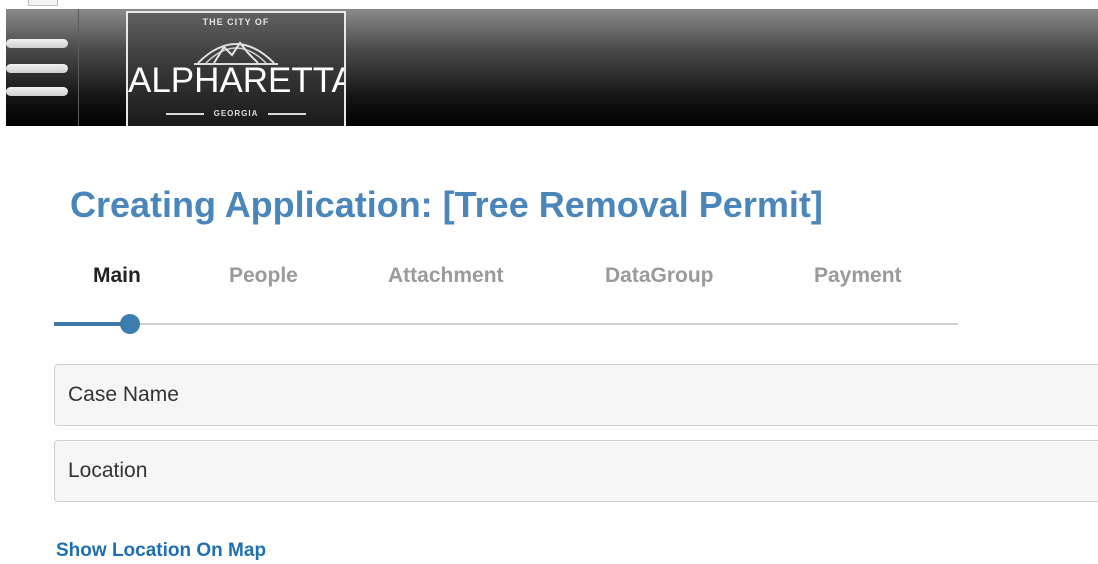 This screenshot has height=564, width=1098. What do you see at coordinates (263, 276) in the screenshot?
I see `tab-people: People` at bounding box center [263, 276].